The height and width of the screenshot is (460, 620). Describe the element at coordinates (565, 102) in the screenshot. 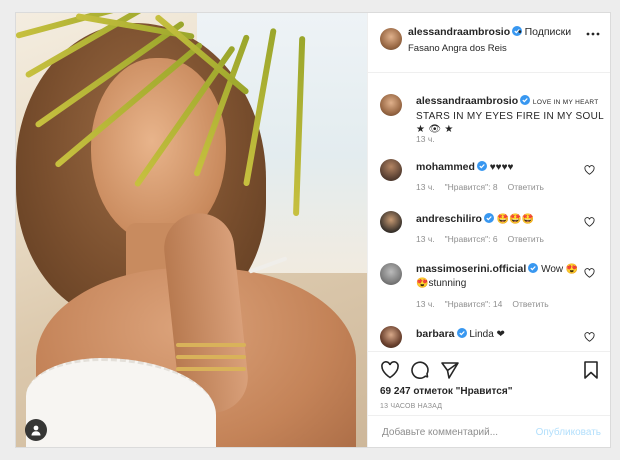

I see `caption-text-line1: LOVE IN MY HEART` at that location.